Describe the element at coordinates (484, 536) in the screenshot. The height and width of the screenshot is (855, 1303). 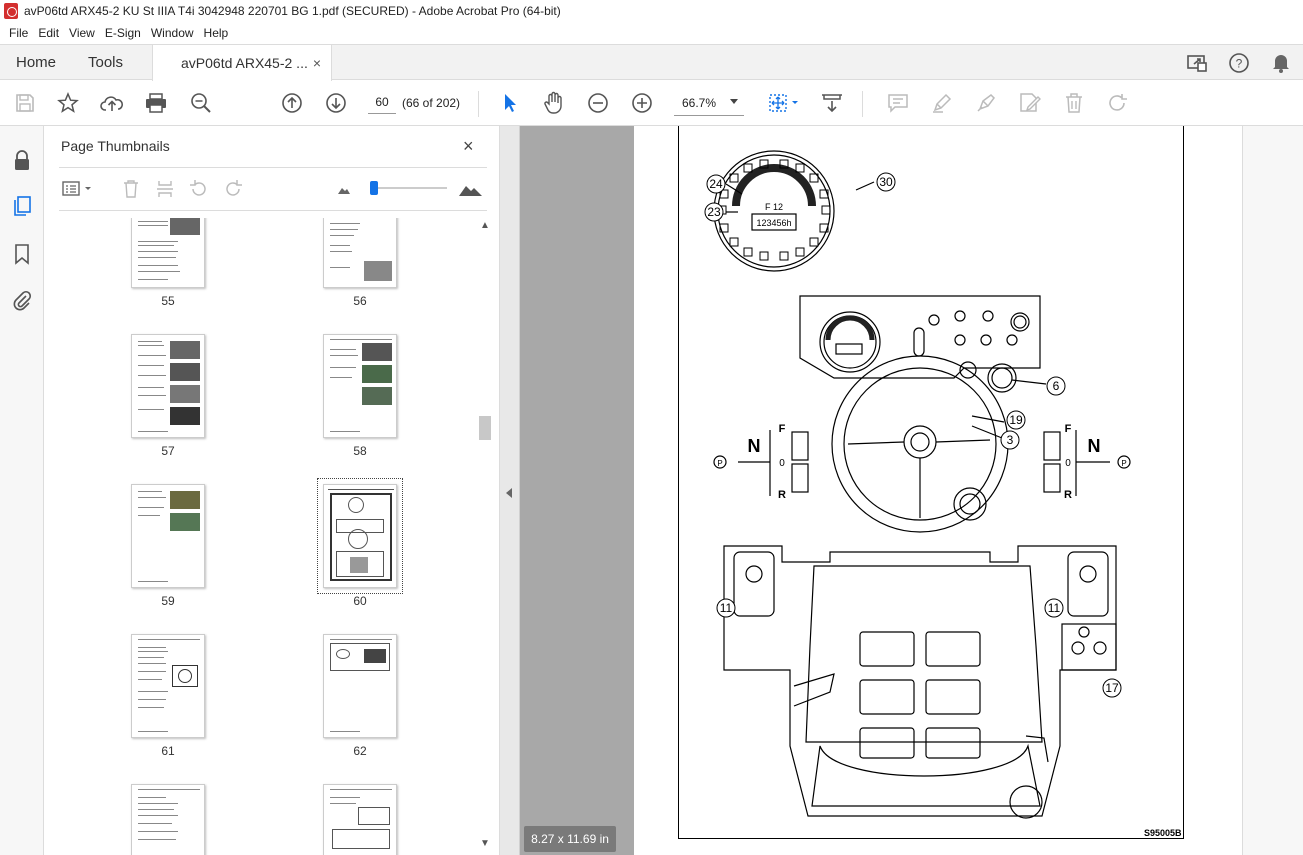
I see `thumbnail-scrollbar` at that location.